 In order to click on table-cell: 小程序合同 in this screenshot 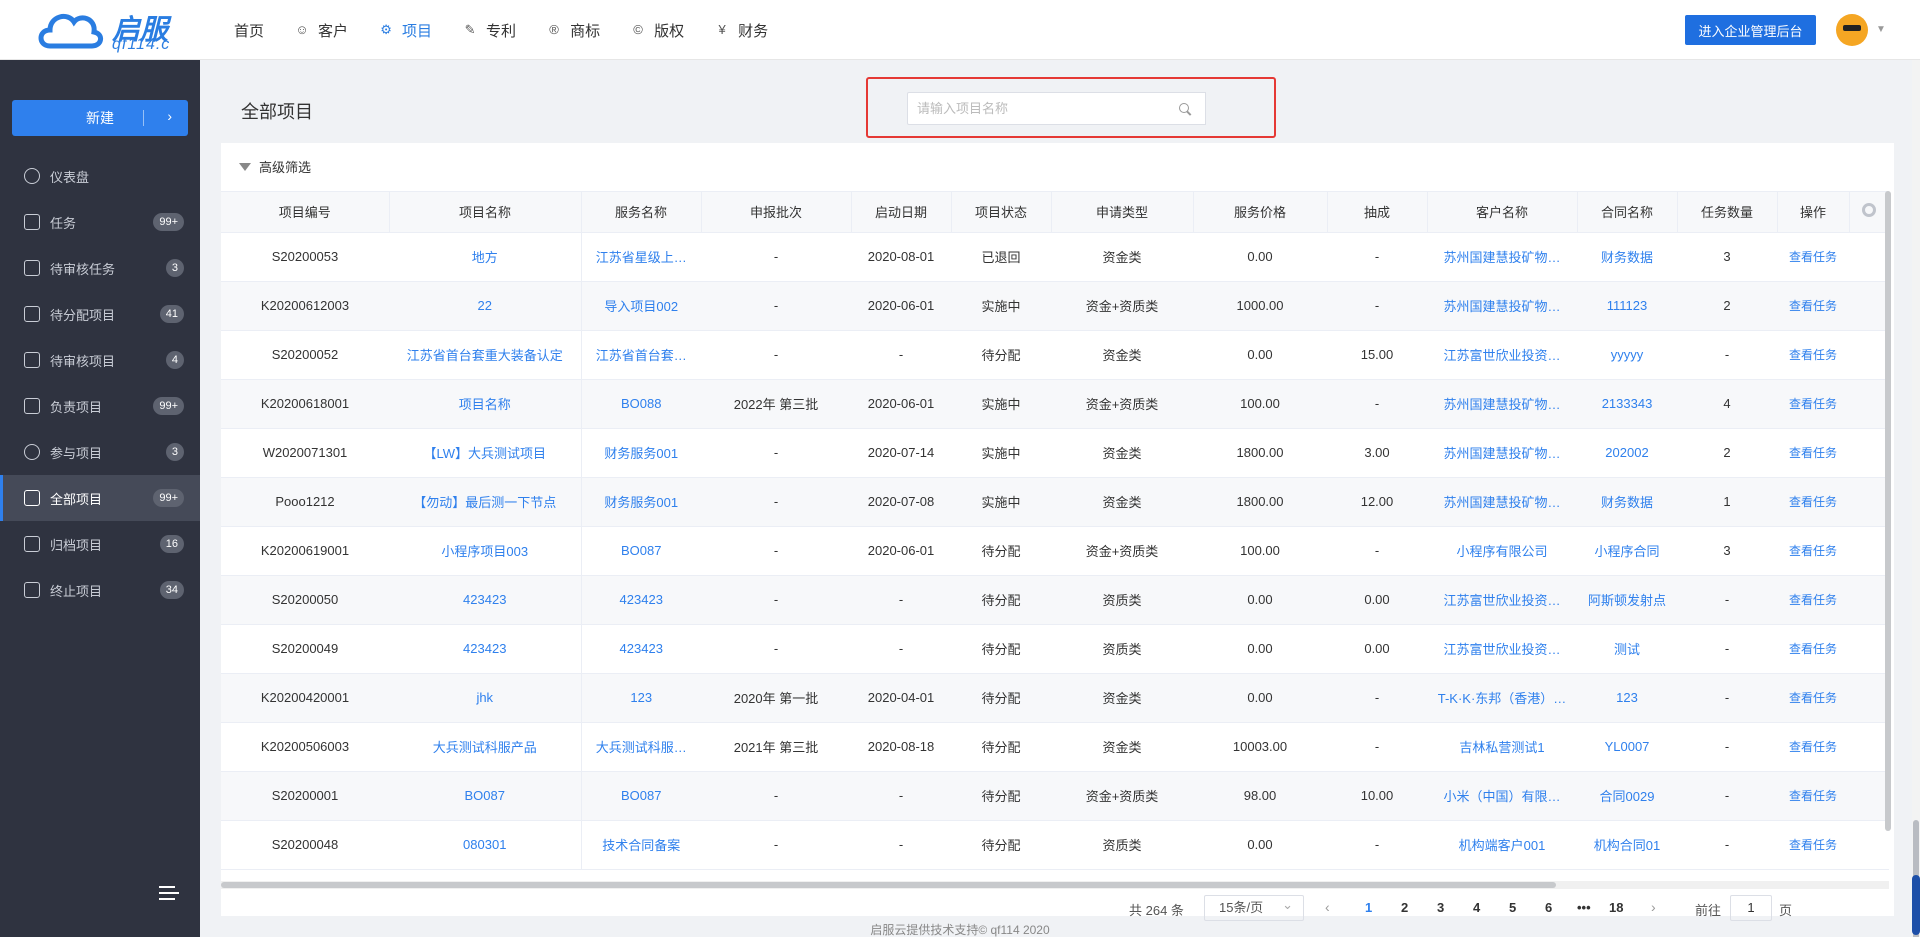, I will do `click(1627, 551)`.